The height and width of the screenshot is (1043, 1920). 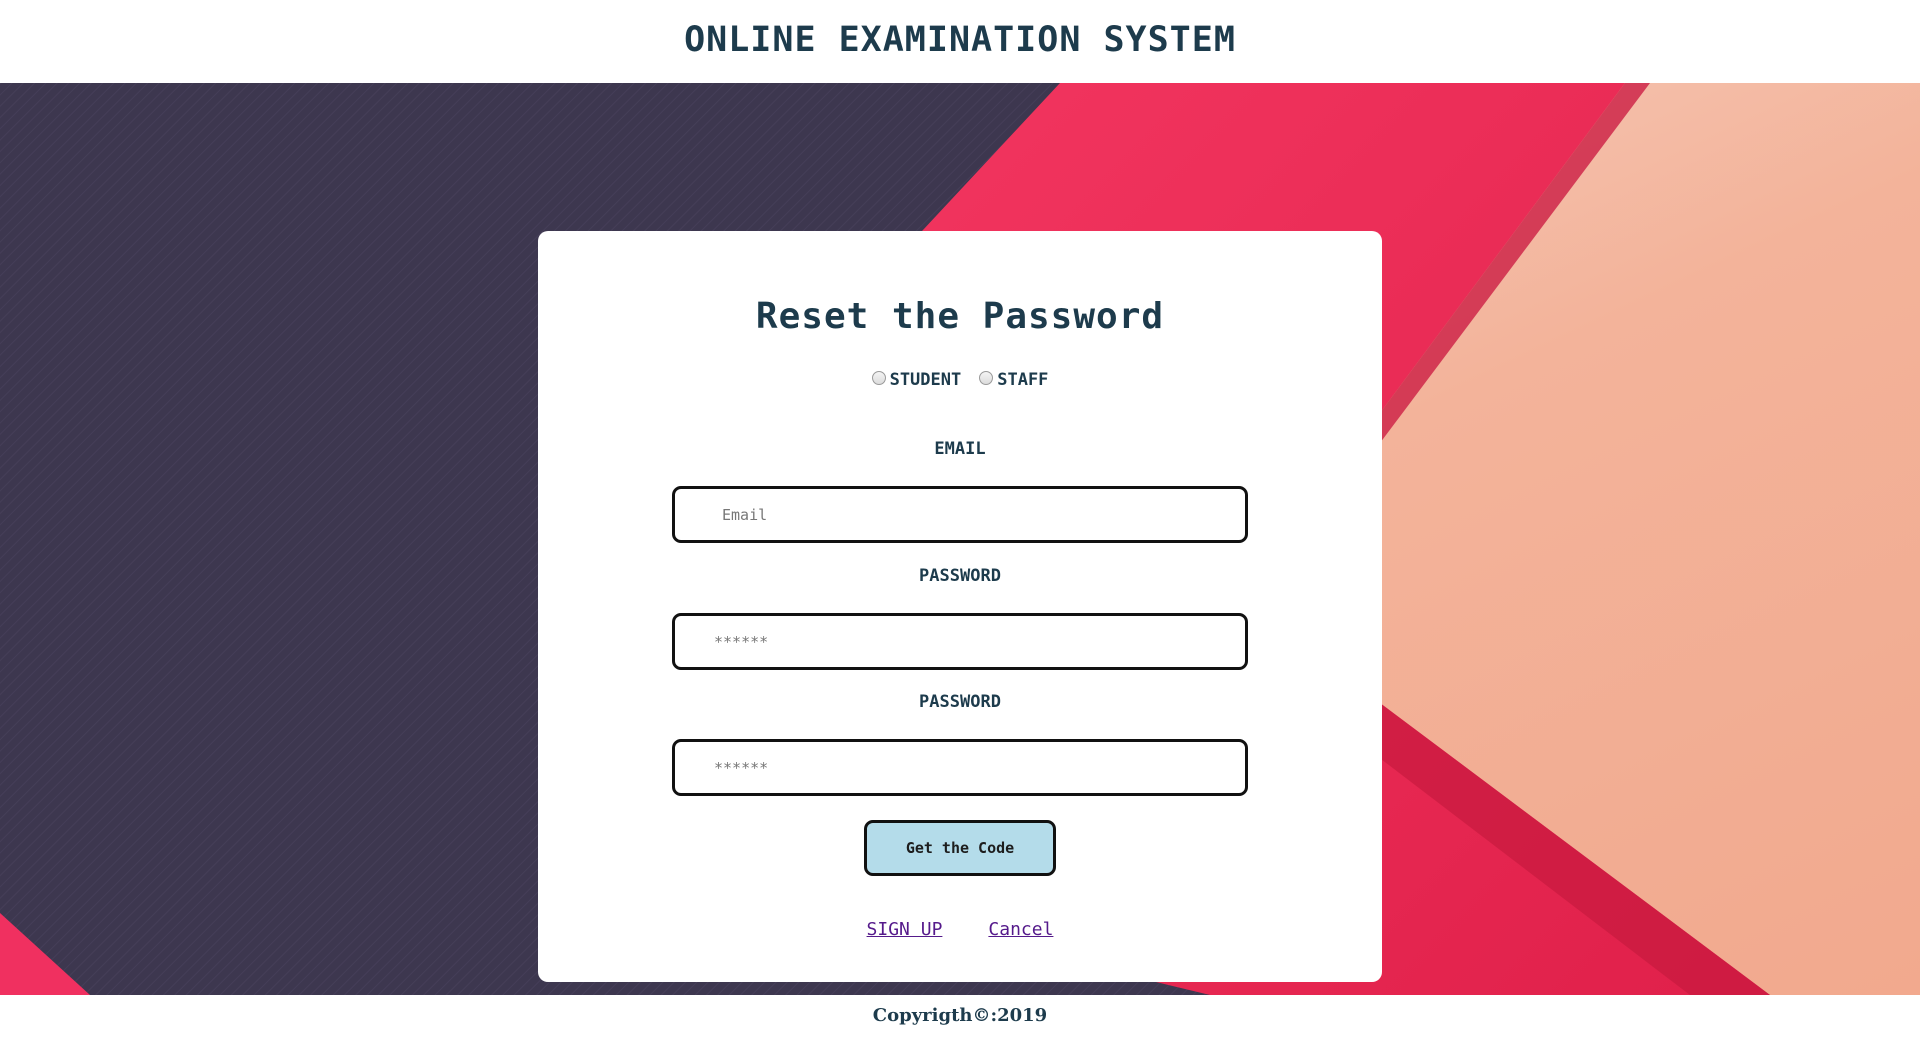 What do you see at coordinates (741, 641) in the screenshot?
I see `password-placeholder: ******` at bounding box center [741, 641].